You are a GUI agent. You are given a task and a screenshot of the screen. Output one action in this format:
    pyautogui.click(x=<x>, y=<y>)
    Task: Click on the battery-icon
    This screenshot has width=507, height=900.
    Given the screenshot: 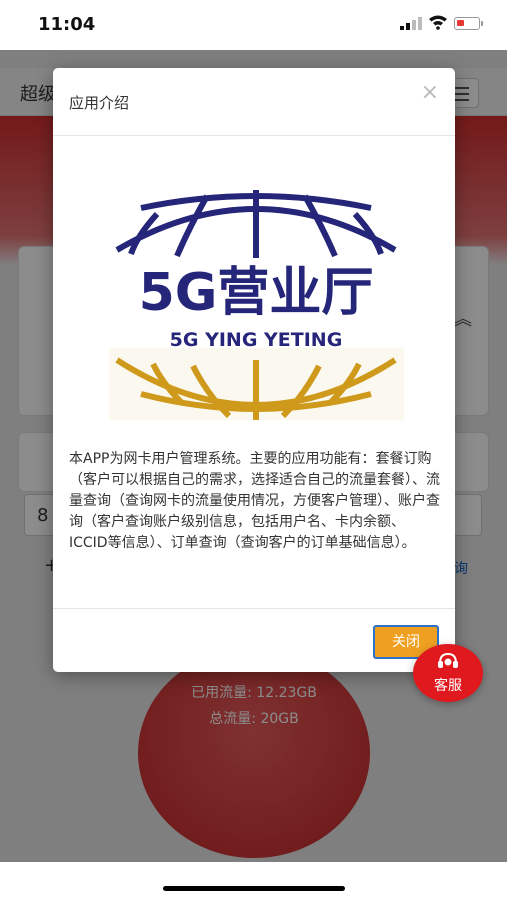 What is the action you would take?
    pyautogui.click(x=468, y=23)
    